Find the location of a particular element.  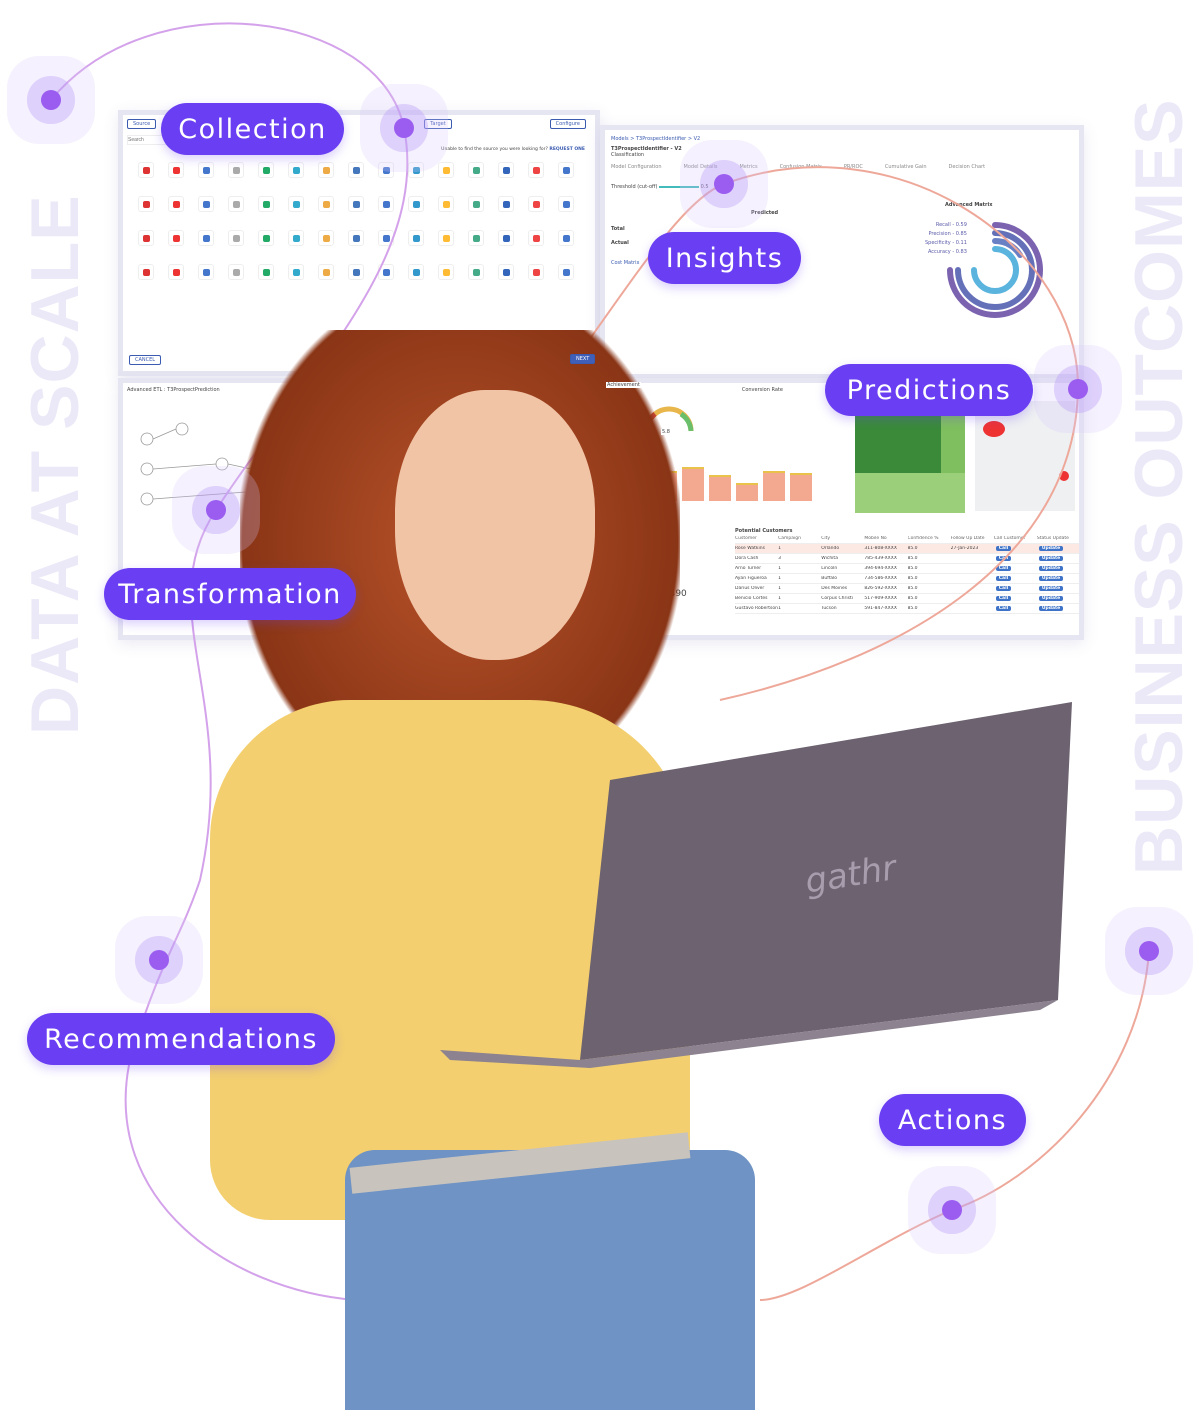

model-tab: Decision Chart is located at coordinates (967, 167).